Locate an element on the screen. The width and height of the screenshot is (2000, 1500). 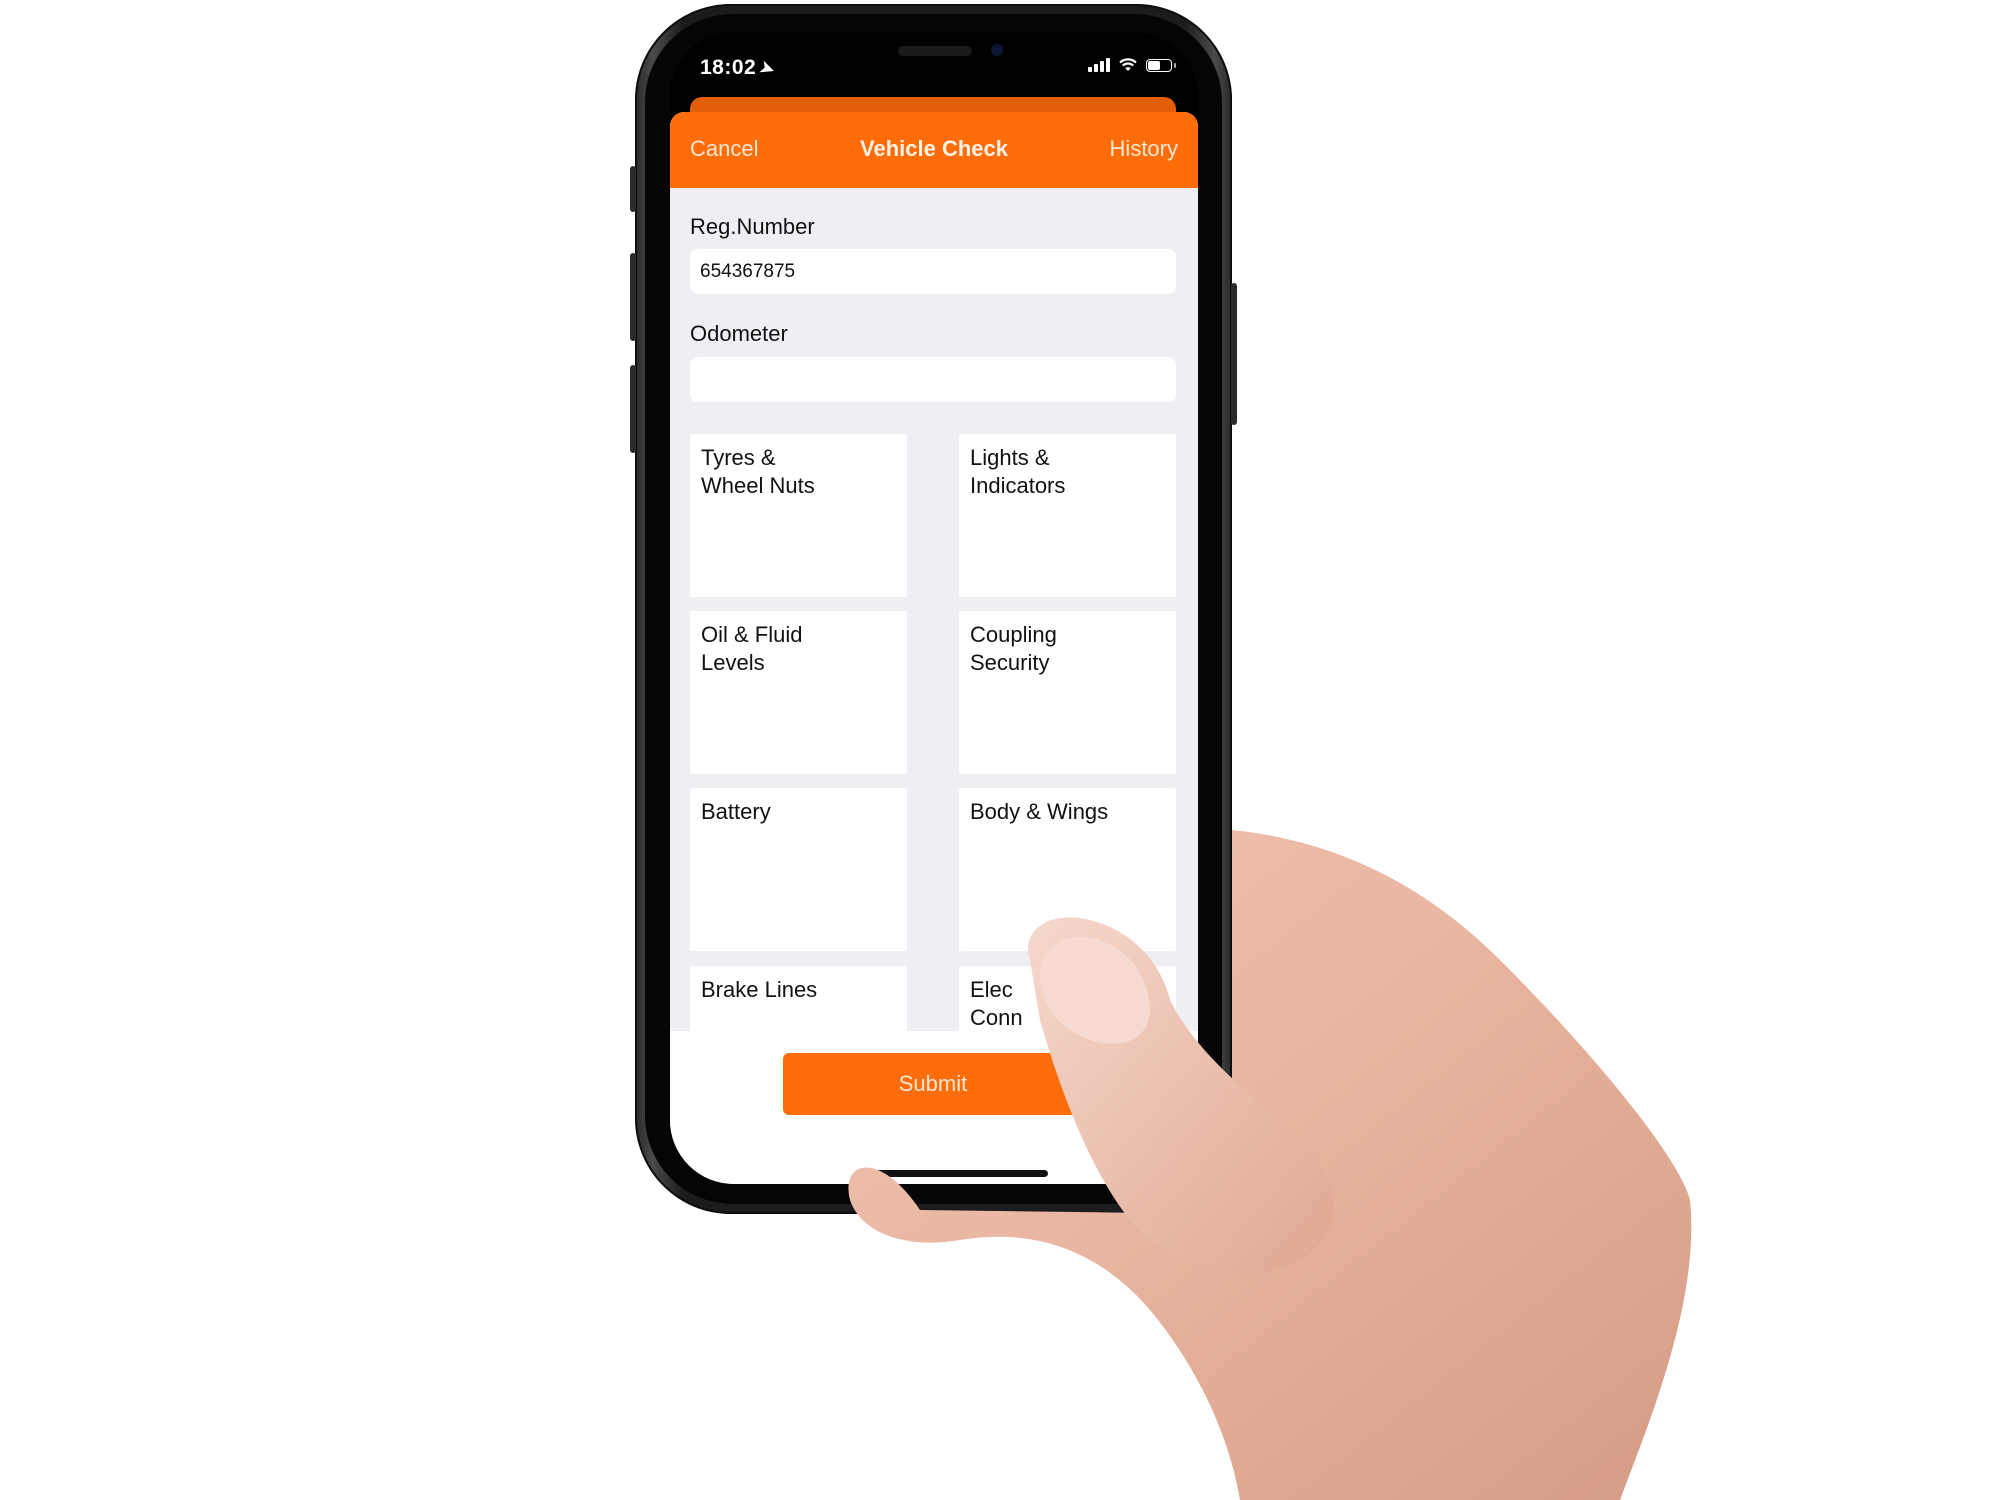
tile-label: Battery is located at coordinates (736, 811).